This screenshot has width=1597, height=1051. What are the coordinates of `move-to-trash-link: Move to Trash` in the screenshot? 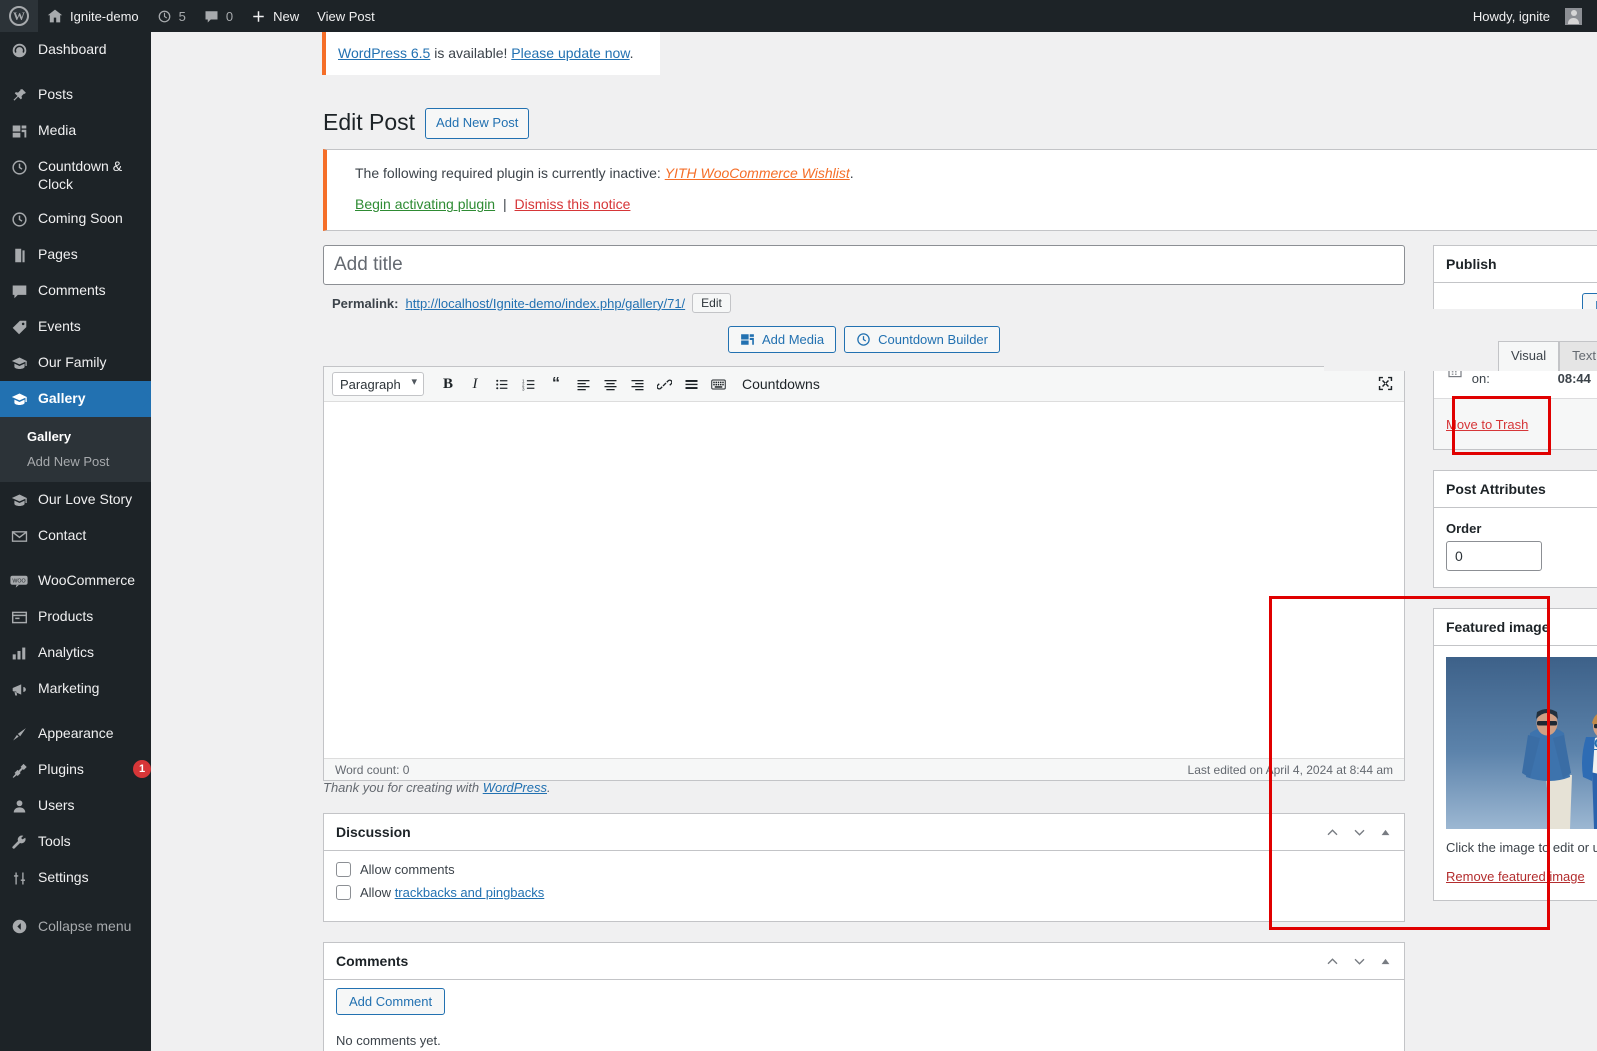 It's located at (1487, 424).